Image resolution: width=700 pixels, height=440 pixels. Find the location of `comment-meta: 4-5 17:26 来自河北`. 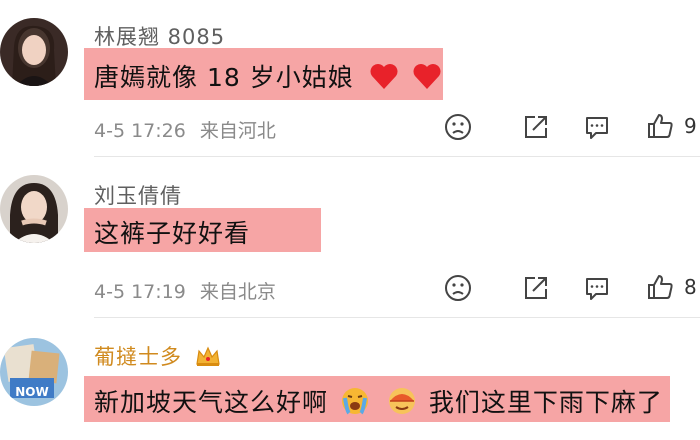

comment-meta: 4-5 17:26 来自河北 is located at coordinates (185, 129).